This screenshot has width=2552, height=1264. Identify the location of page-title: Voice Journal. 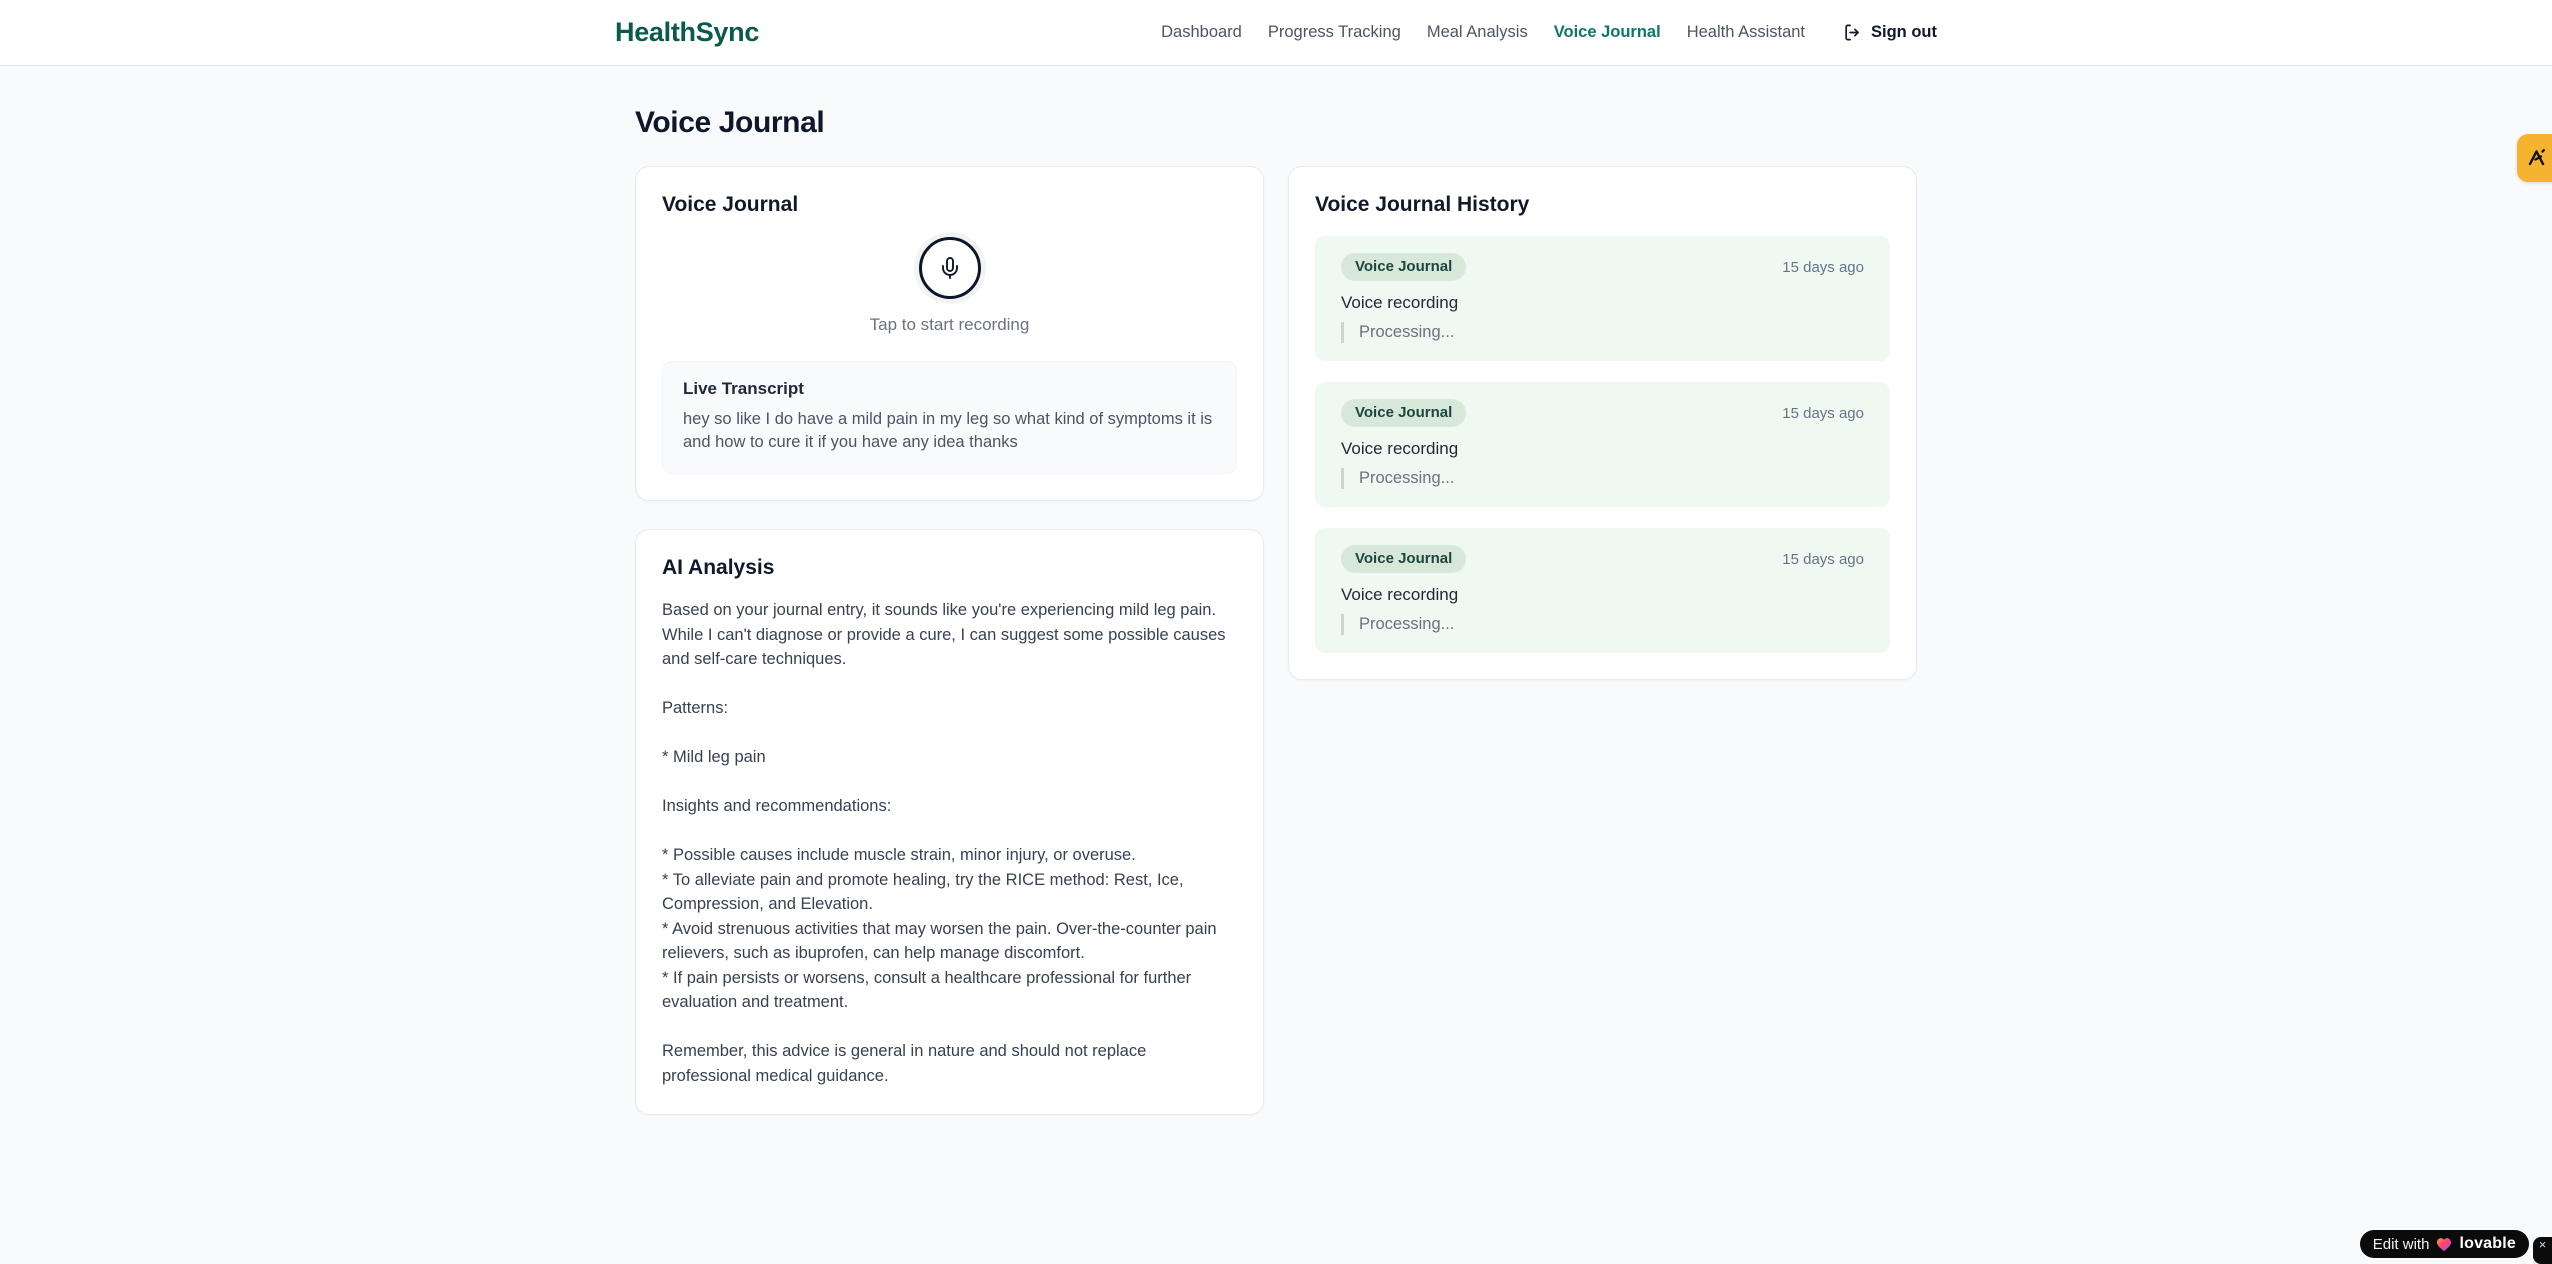
(730, 122).